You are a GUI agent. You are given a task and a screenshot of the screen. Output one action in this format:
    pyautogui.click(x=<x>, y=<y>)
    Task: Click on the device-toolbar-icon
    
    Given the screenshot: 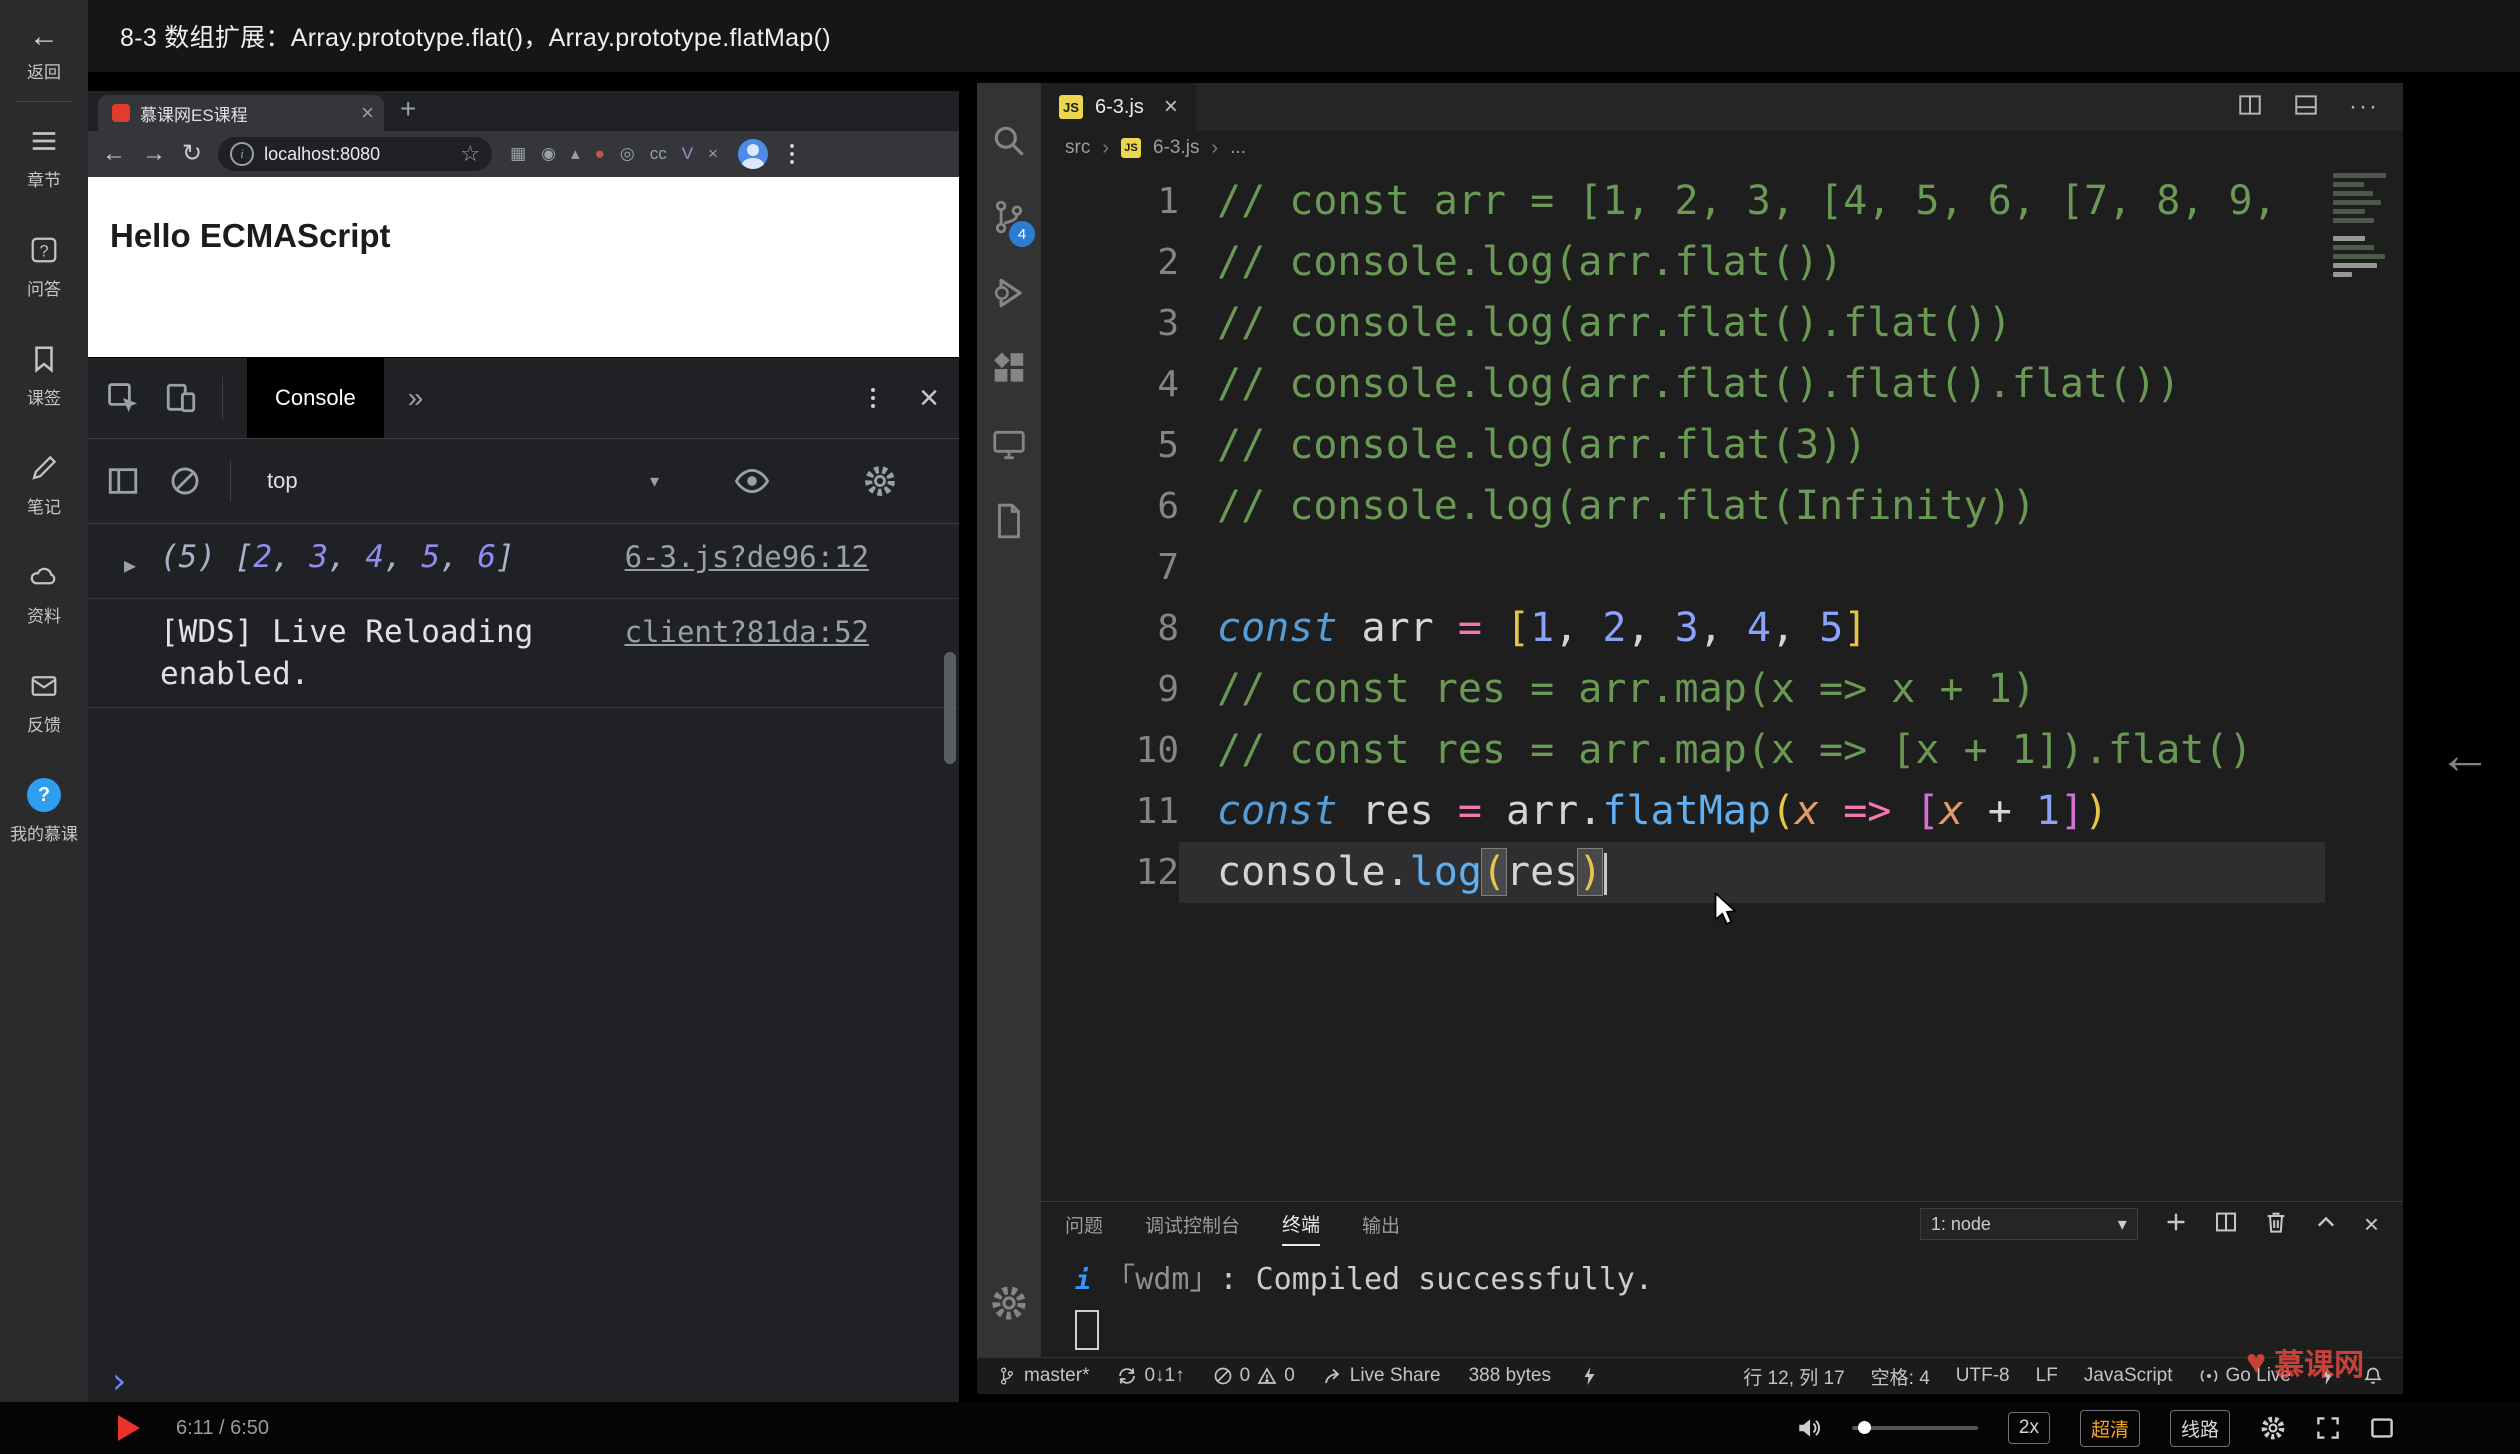 What is the action you would take?
    pyautogui.click(x=181, y=398)
    